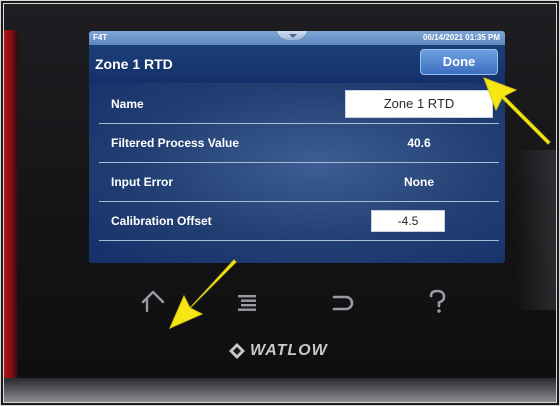 Image resolution: width=560 pixels, height=406 pixels. Describe the element at coordinates (11, 216) in the screenshot. I see `bezel-red-edge` at that location.